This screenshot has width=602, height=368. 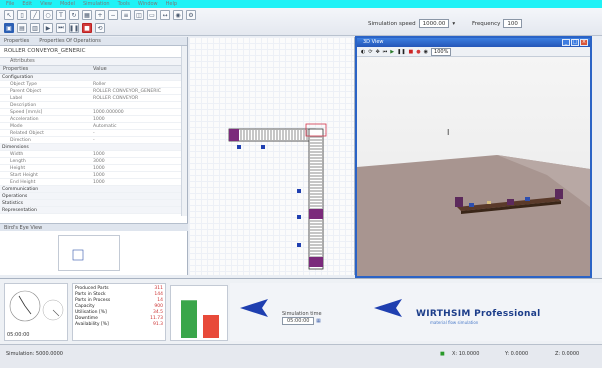 What do you see at coordinates (584, 42) in the screenshot?
I see `close-icon: ×` at bounding box center [584, 42].